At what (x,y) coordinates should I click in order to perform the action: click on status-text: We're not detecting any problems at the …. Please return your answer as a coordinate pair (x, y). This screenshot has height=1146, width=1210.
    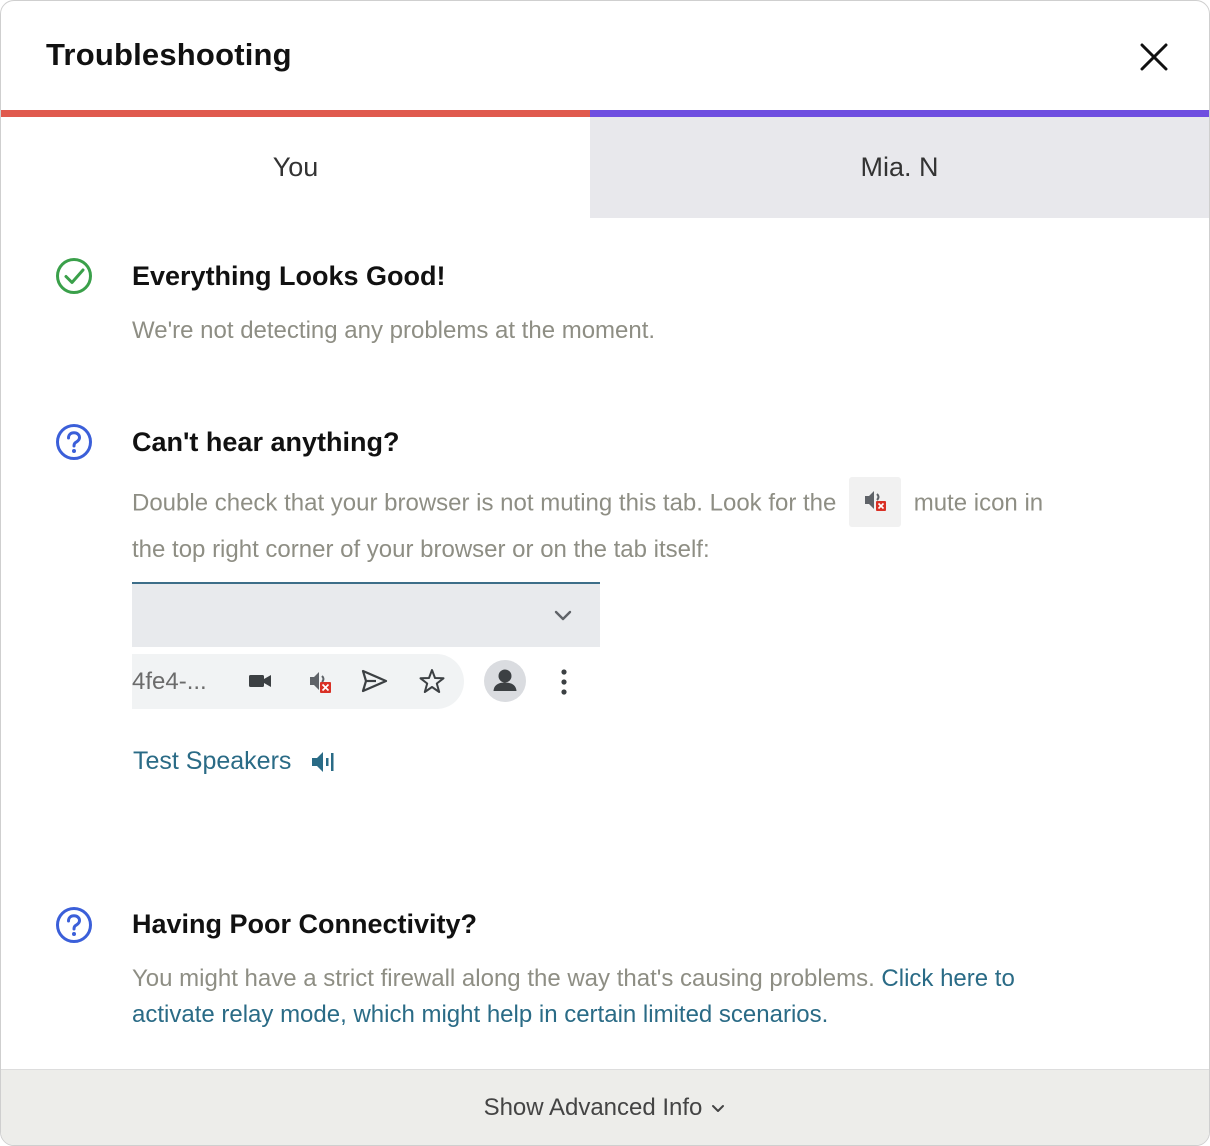
    Looking at the image, I should click on (394, 330).